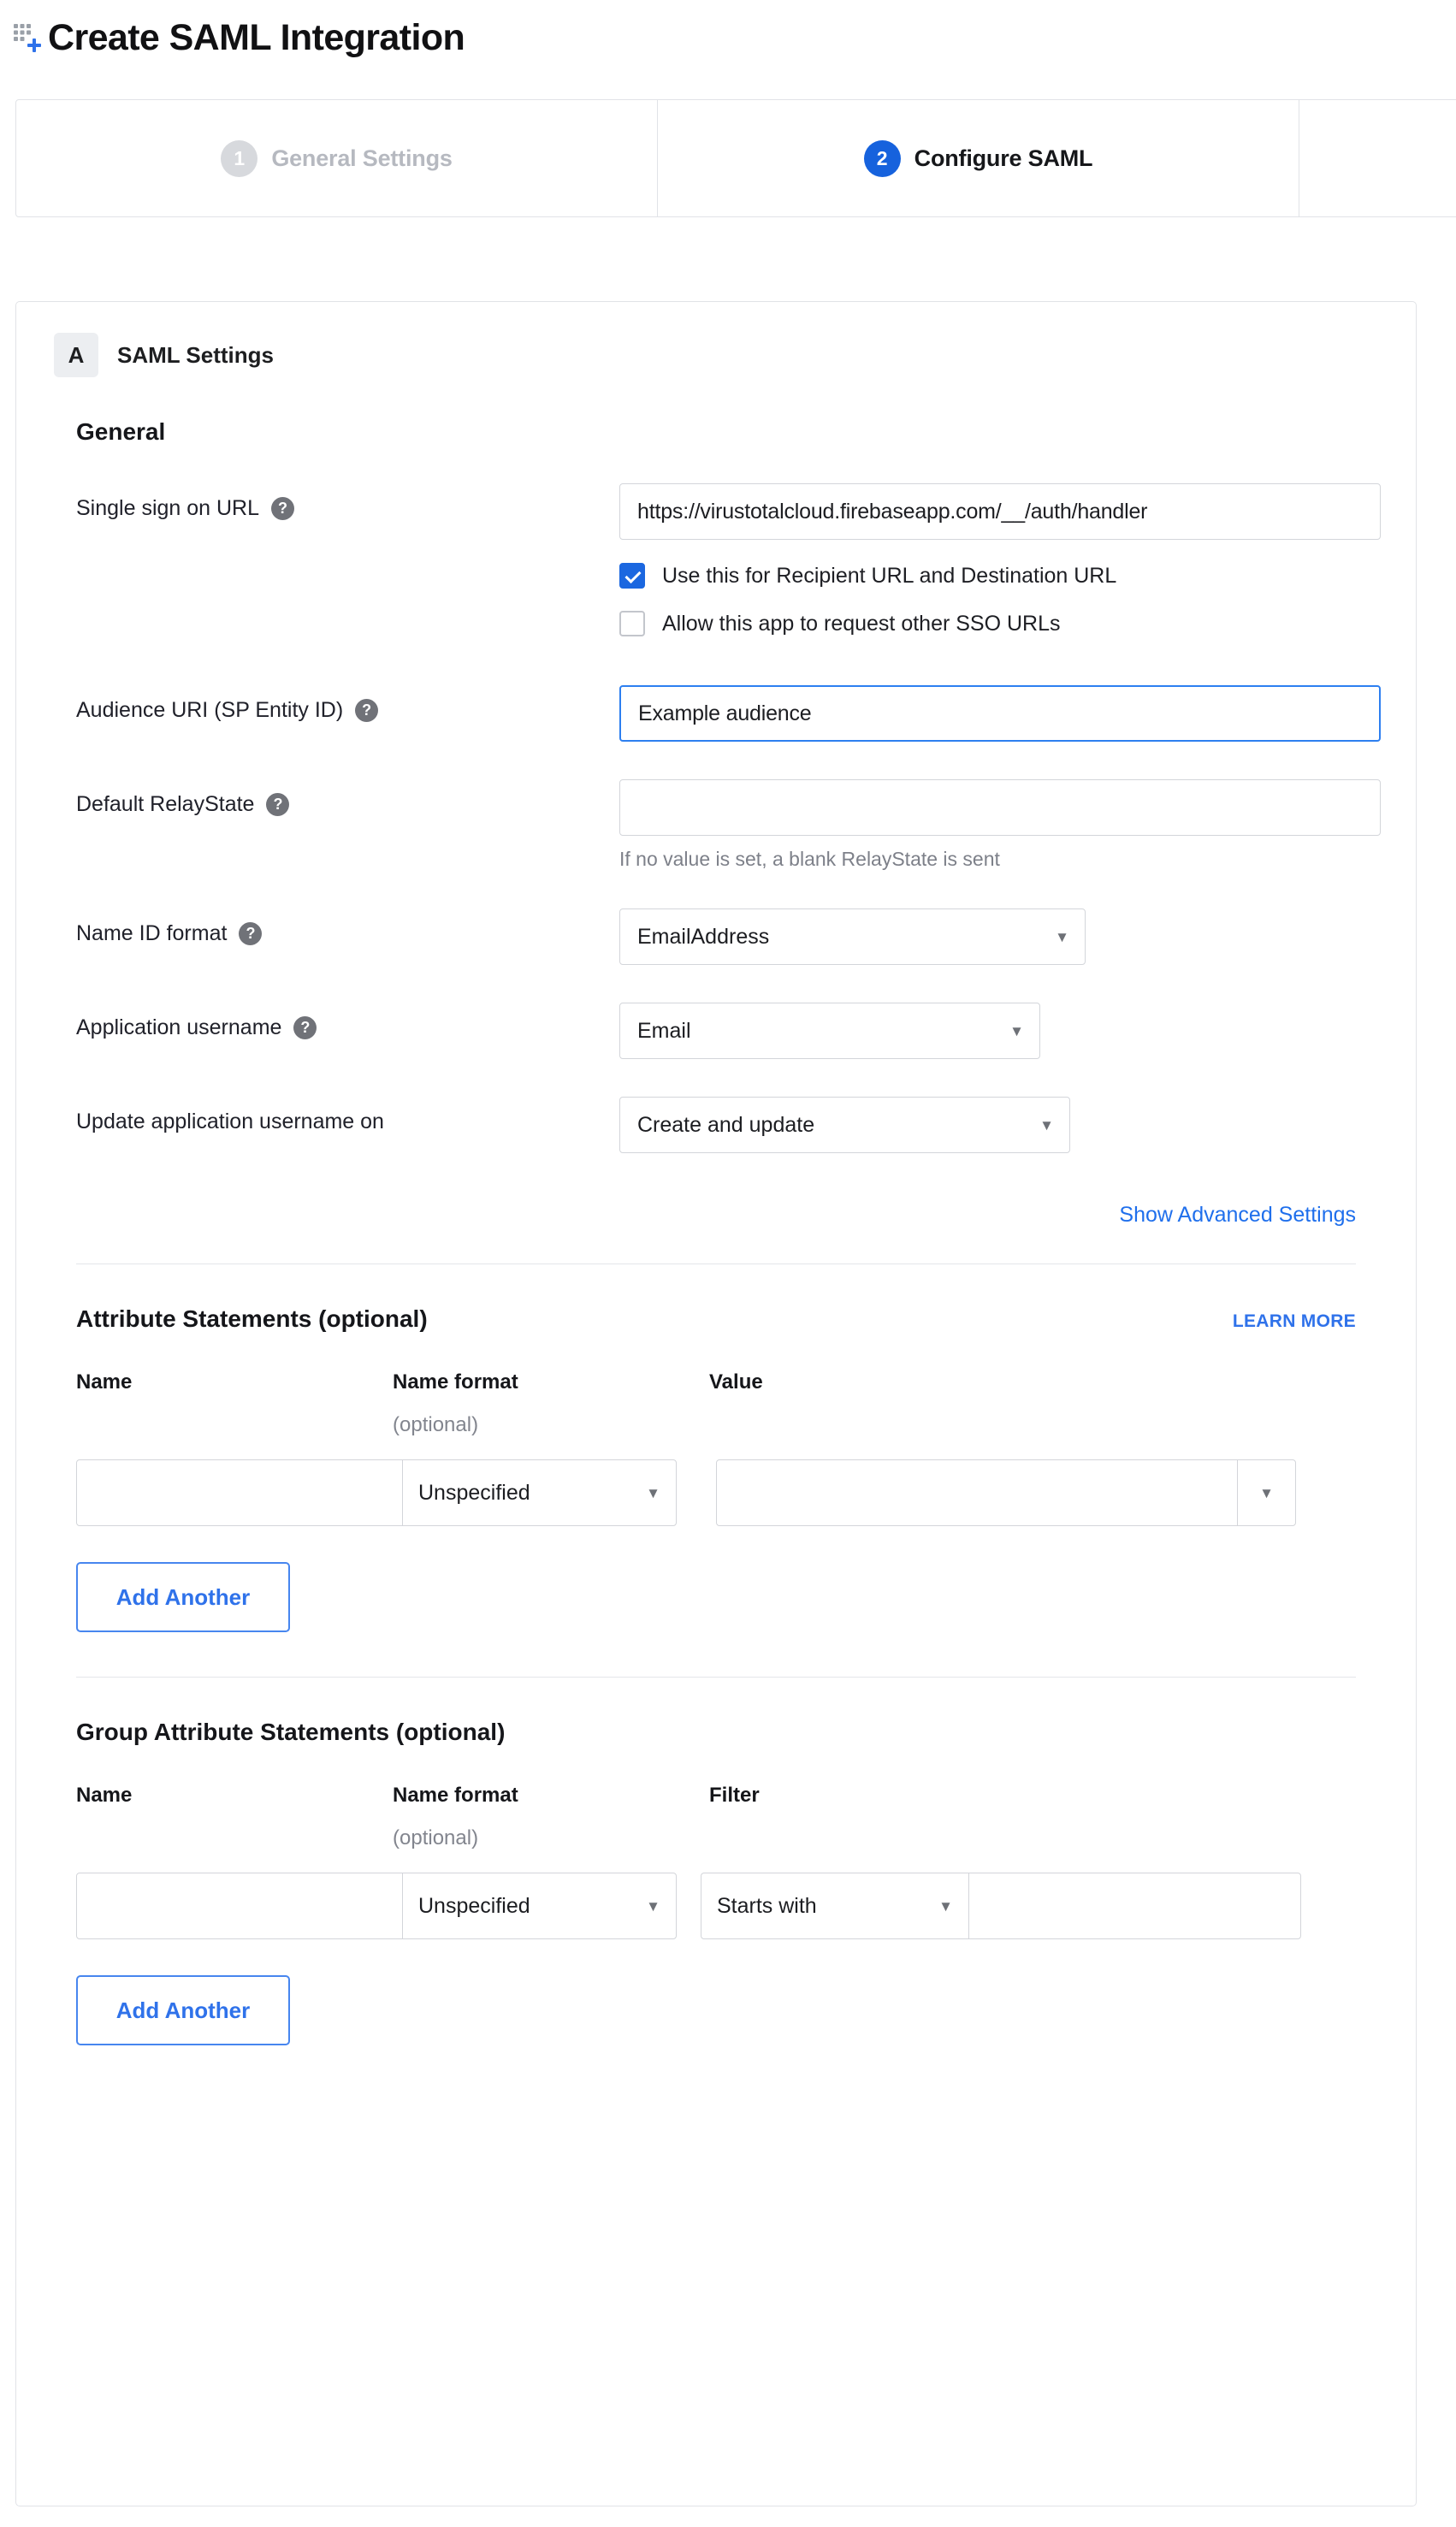  What do you see at coordinates (977, 1492) in the screenshot?
I see `attribute-value-input` at bounding box center [977, 1492].